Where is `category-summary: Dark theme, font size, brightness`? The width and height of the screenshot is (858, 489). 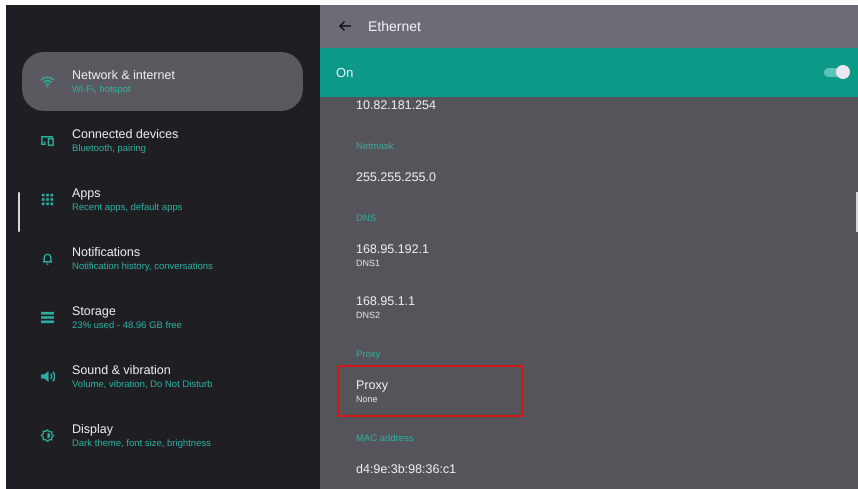
category-summary: Dark theme, font size, brightness is located at coordinates (141, 443).